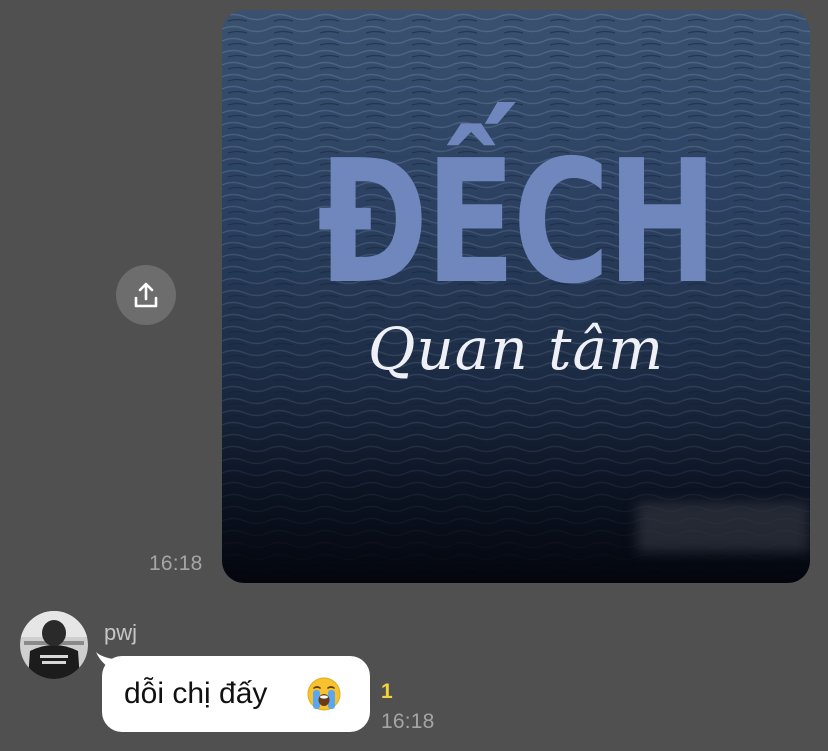 Image resolution: width=828 pixels, height=751 pixels. What do you see at coordinates (408, 721) in the screenshot?
I see `received-timestamp: 16:18` at bounding box center [408, 721].